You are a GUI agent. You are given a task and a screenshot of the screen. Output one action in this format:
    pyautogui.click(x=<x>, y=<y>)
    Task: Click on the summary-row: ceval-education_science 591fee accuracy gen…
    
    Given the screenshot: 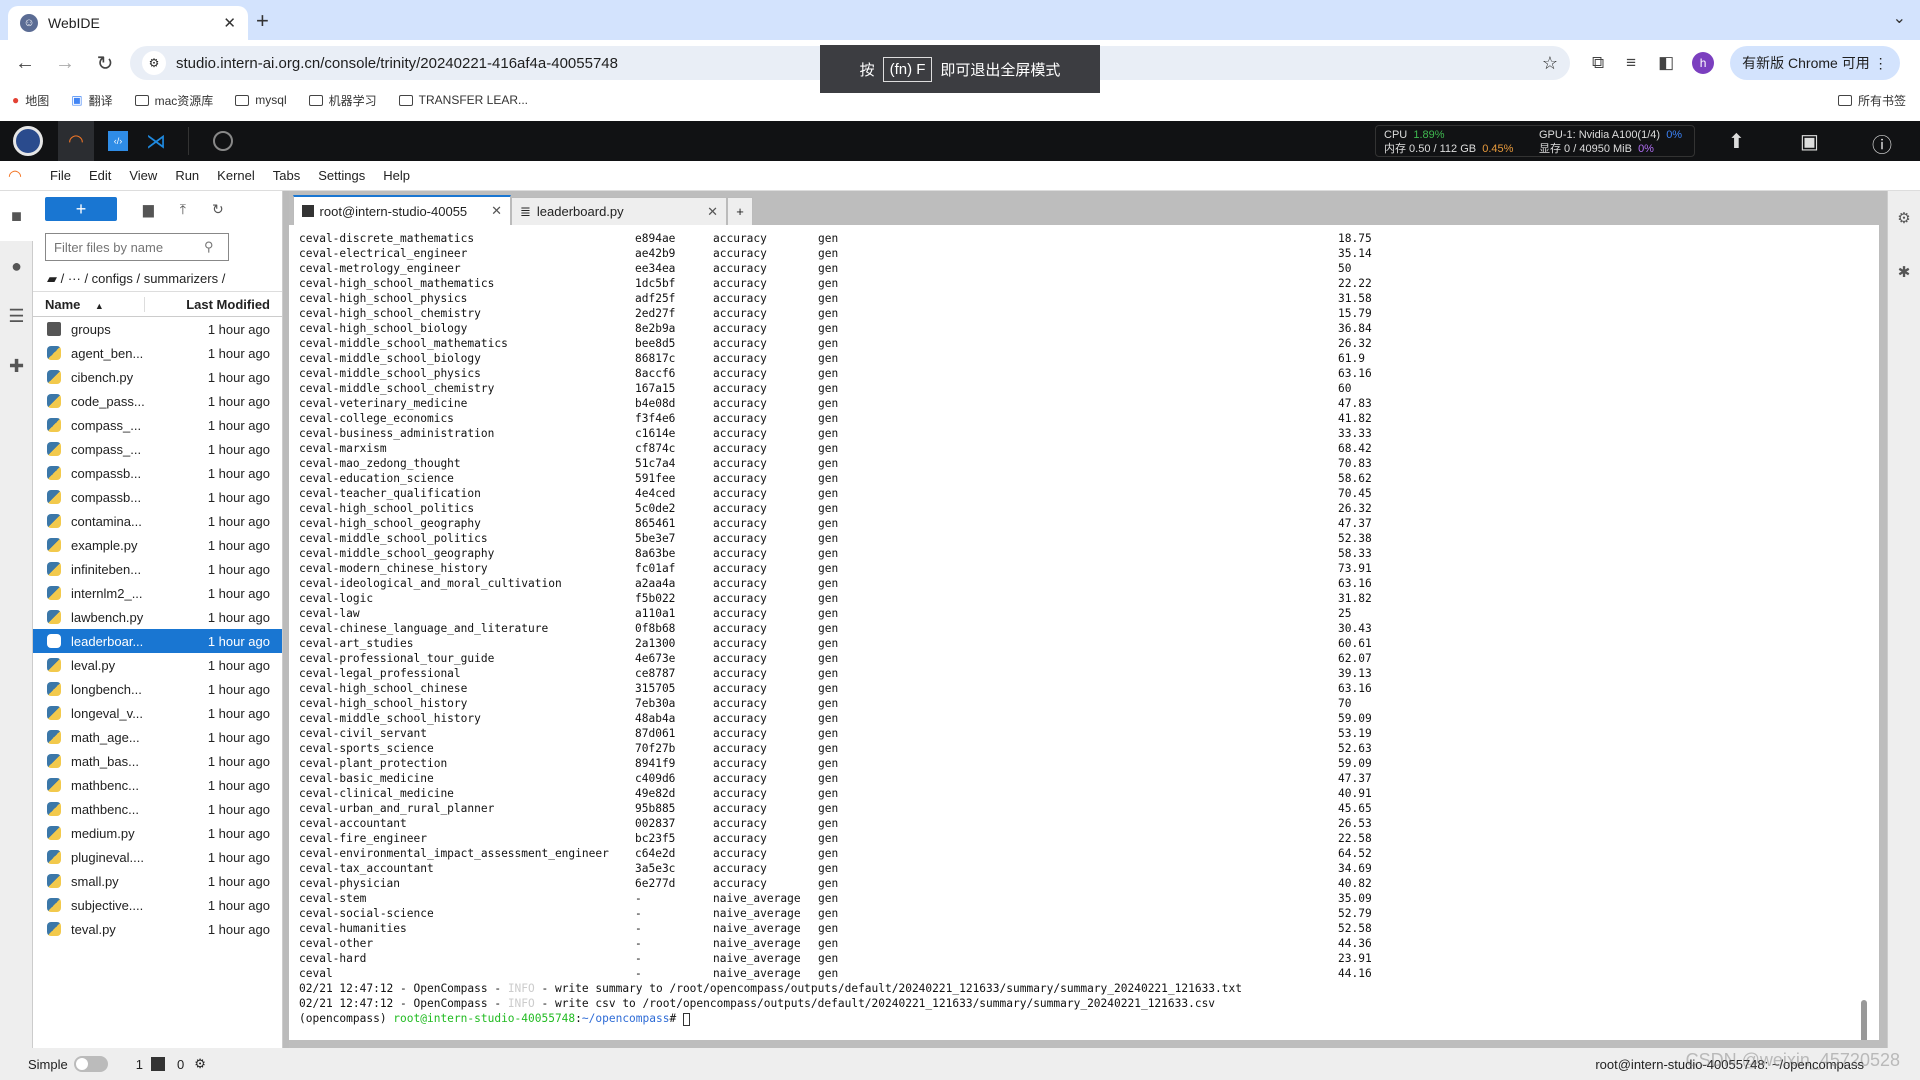 What is the action you would take?
    pyautogui.click(x=1084, y=478)
    